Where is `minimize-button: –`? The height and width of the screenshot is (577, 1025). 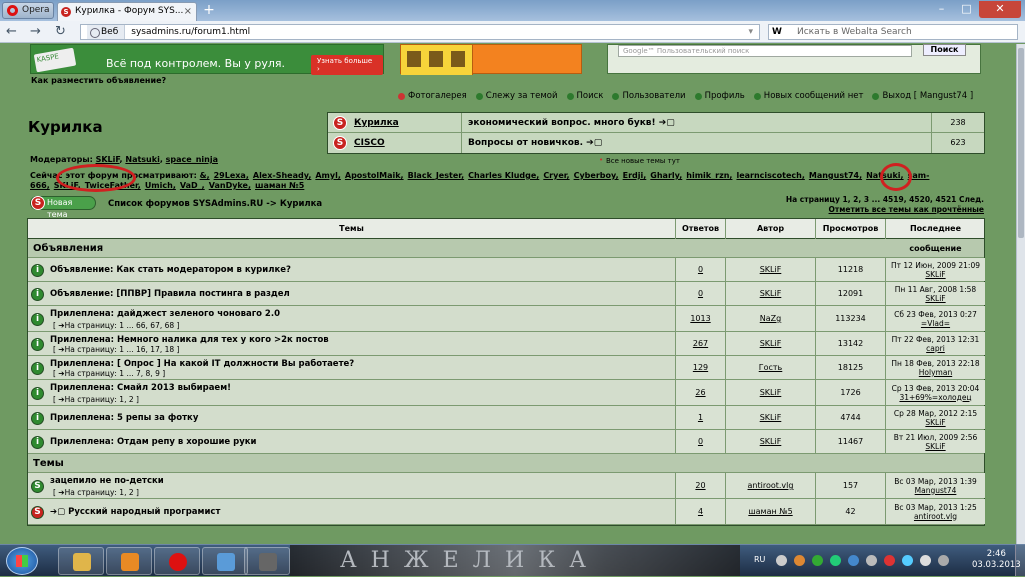 minimize-button: – is located at coordinates (941, 9).